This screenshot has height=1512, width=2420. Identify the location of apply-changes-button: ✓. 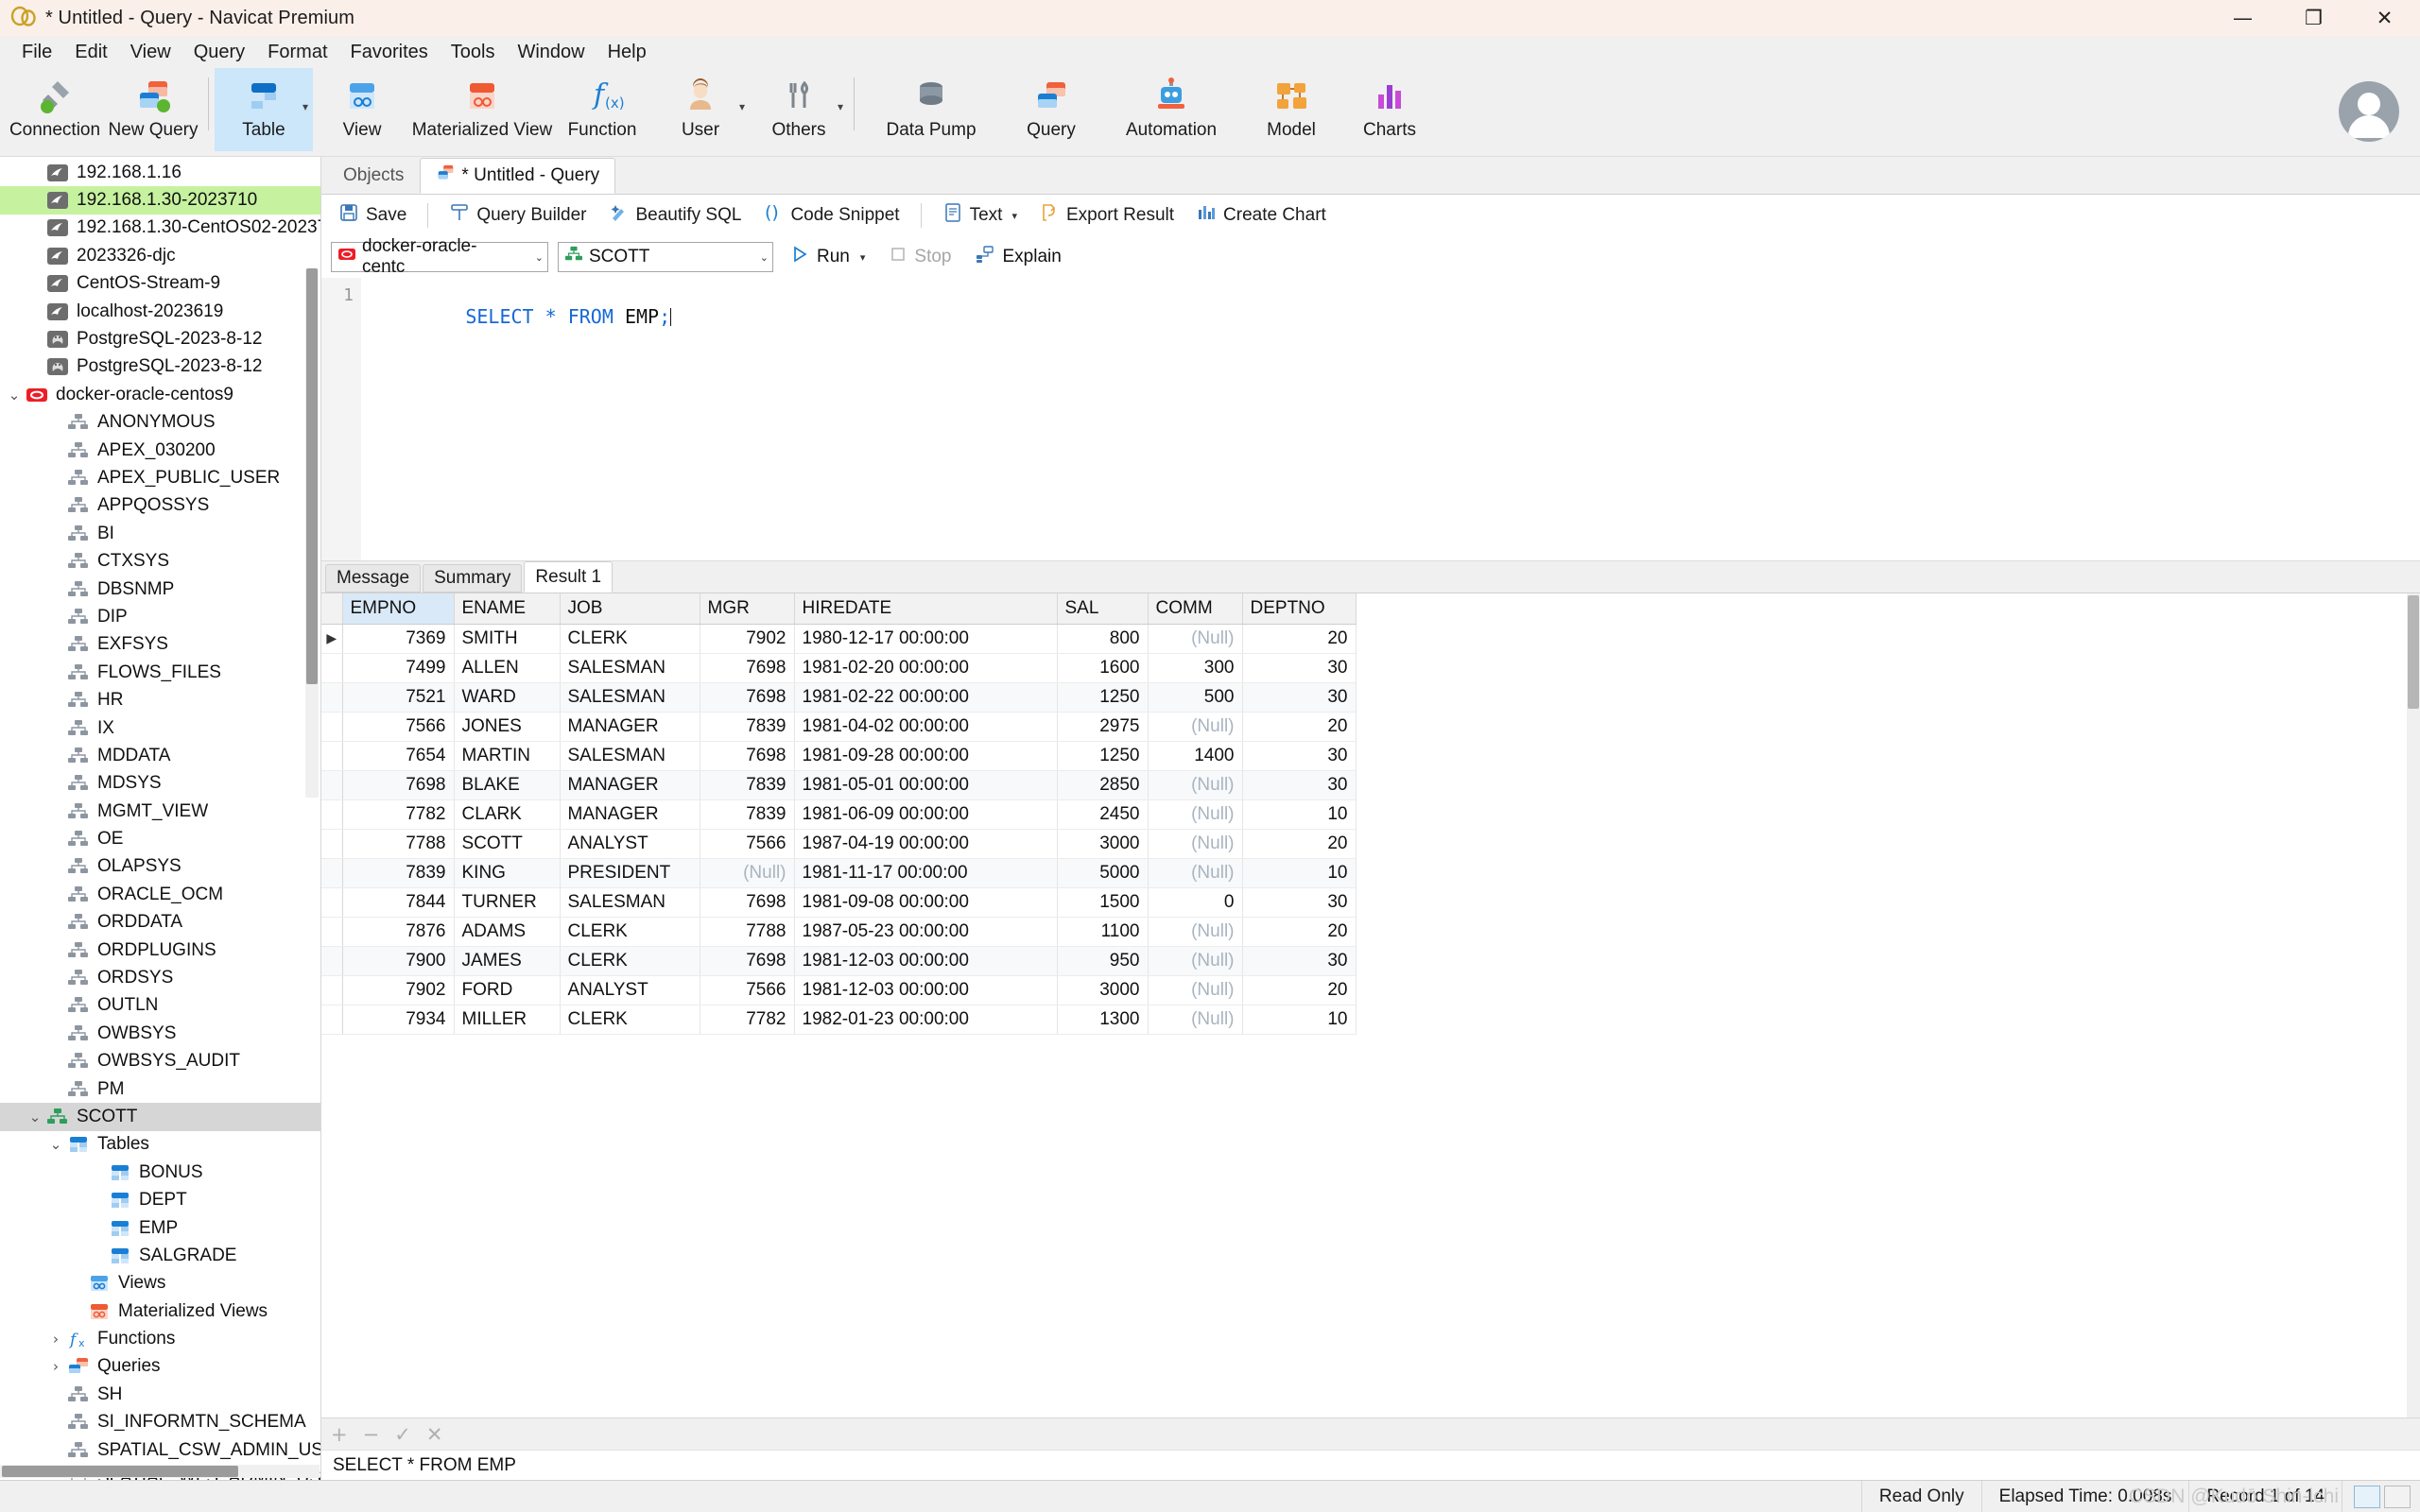
(402, 1434).